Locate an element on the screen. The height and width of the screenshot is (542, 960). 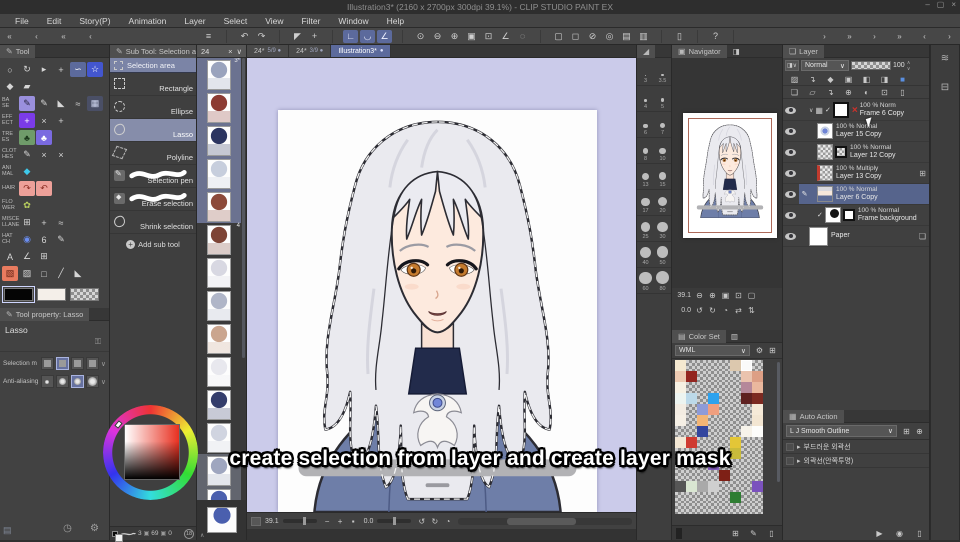
document-tab-illustration3: Illustration3*● is located at coordinates (361, 51).